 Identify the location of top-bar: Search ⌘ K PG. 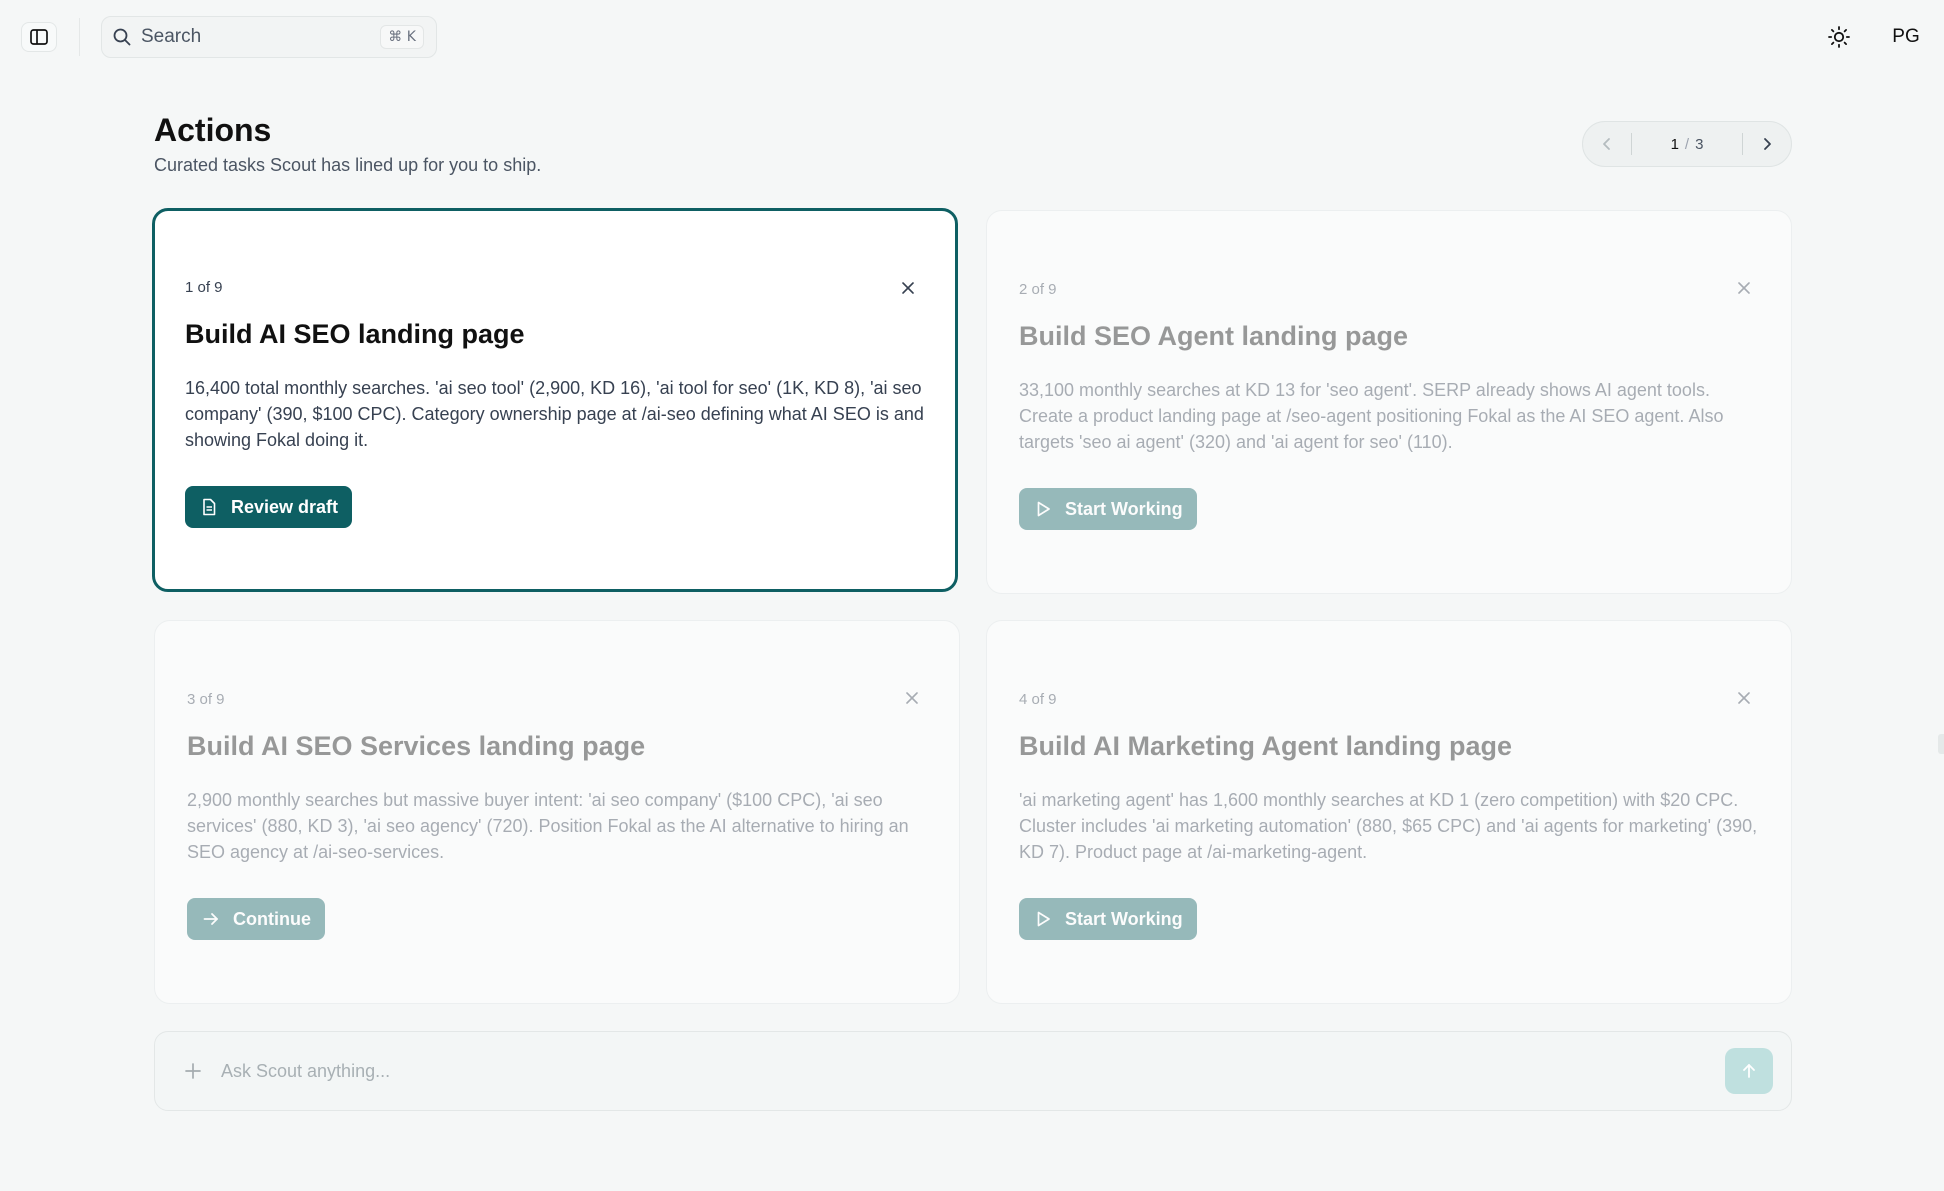
(972, 37).